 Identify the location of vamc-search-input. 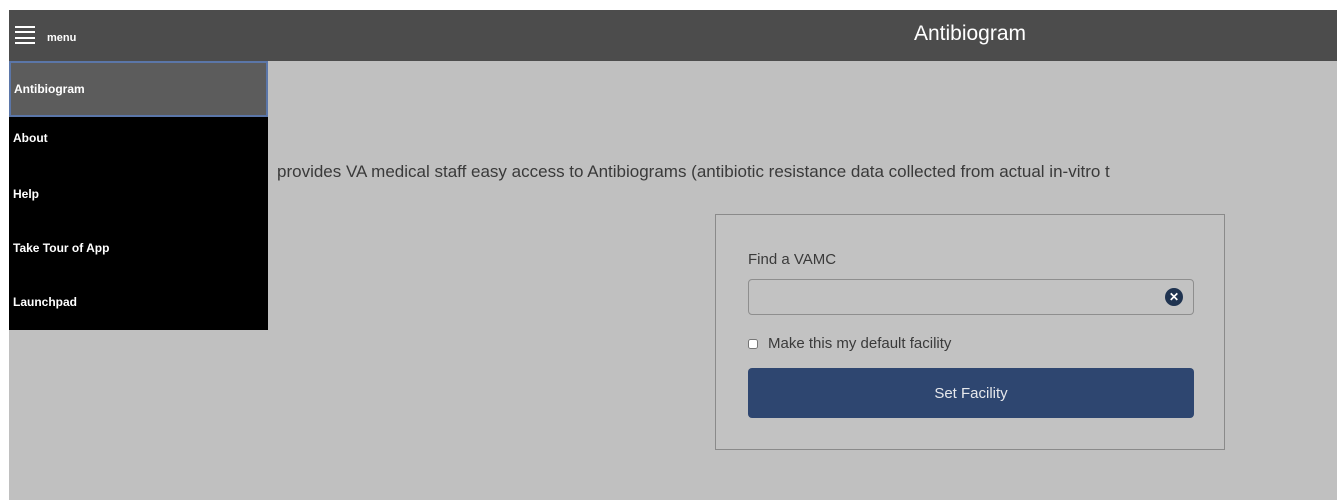
(949, 297).